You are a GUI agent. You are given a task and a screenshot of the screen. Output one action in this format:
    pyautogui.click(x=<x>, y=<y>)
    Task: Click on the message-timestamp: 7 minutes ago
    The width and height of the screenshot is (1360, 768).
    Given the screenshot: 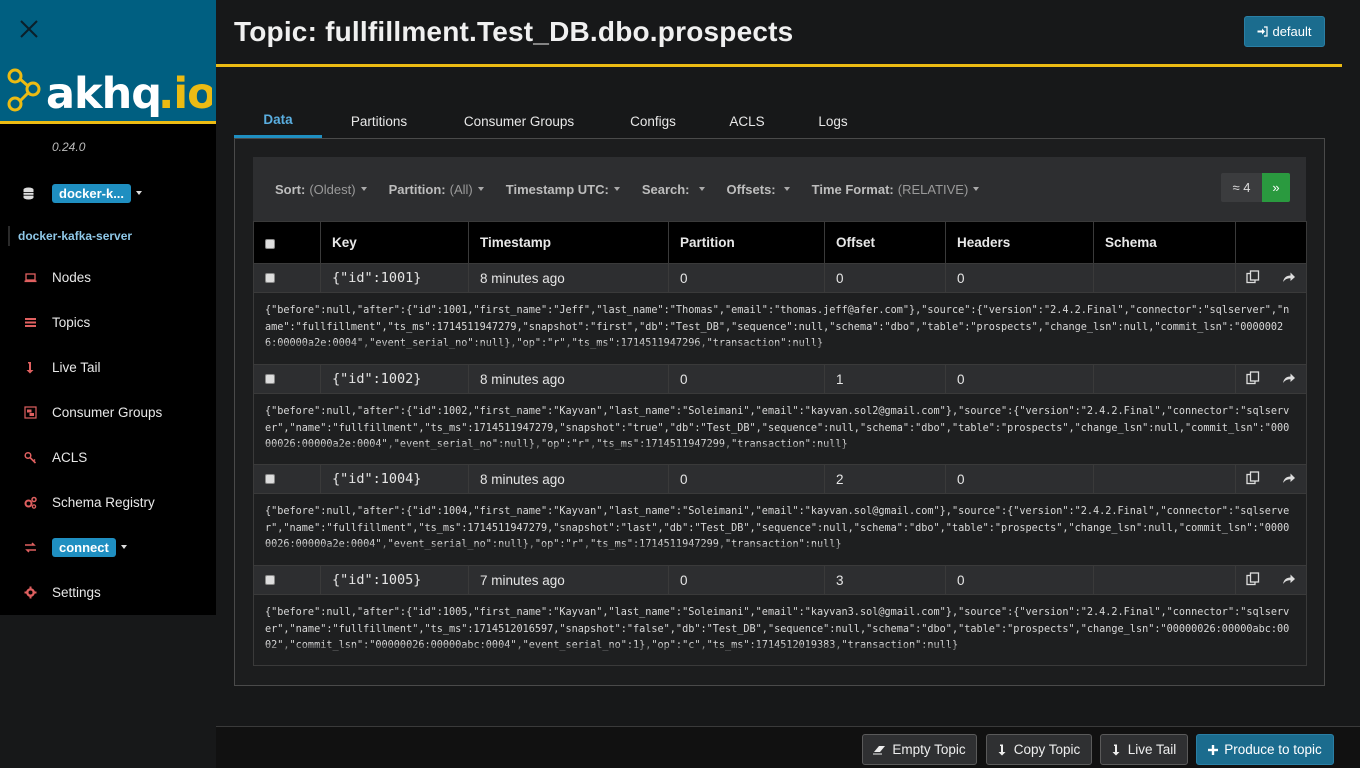 What is the action you would take?
    pyautogui.click(x=568, y=580)
    